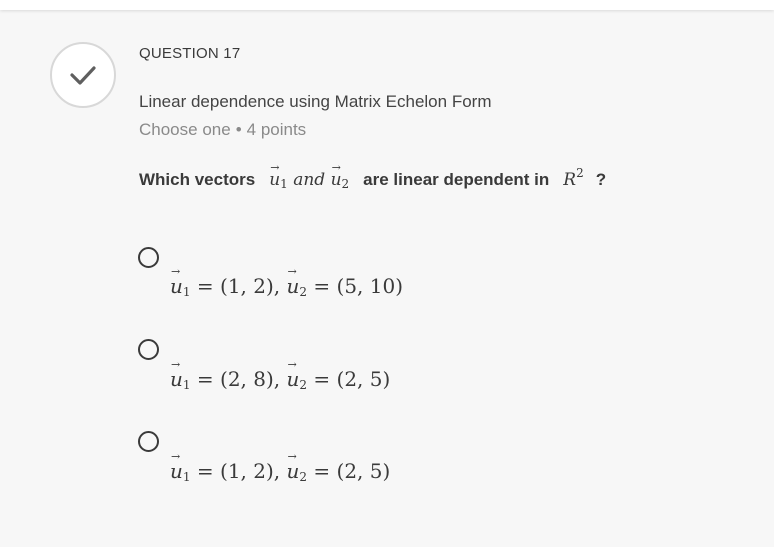  I want to click on question-meta: Choose one • 4 points, so click(222, 130).